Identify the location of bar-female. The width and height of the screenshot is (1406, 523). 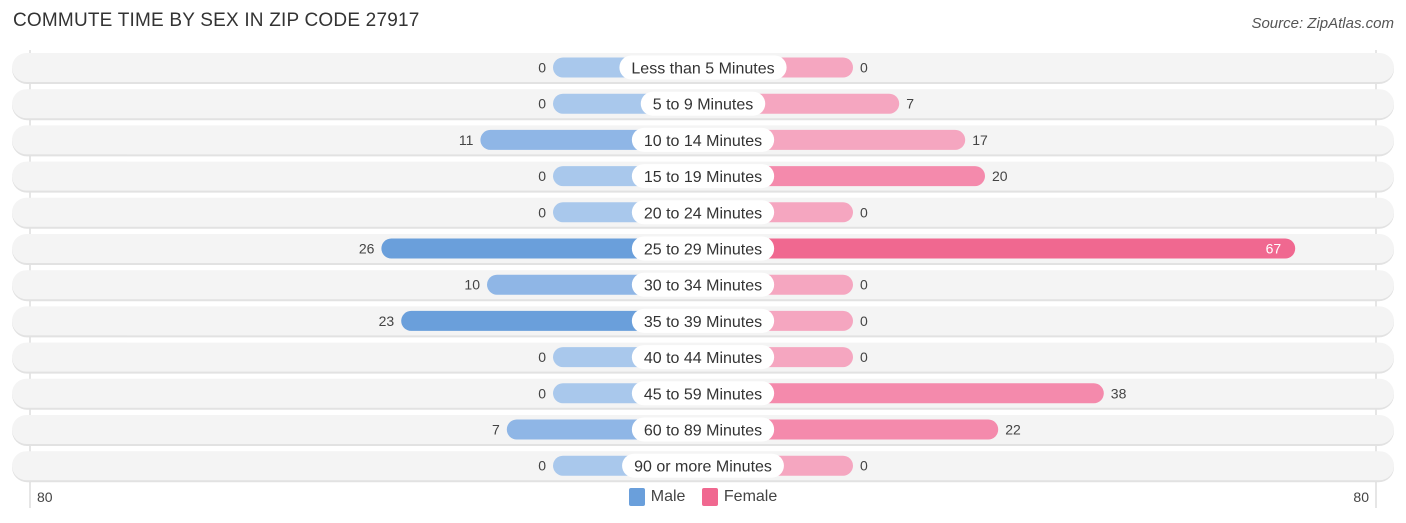
(999, 248).